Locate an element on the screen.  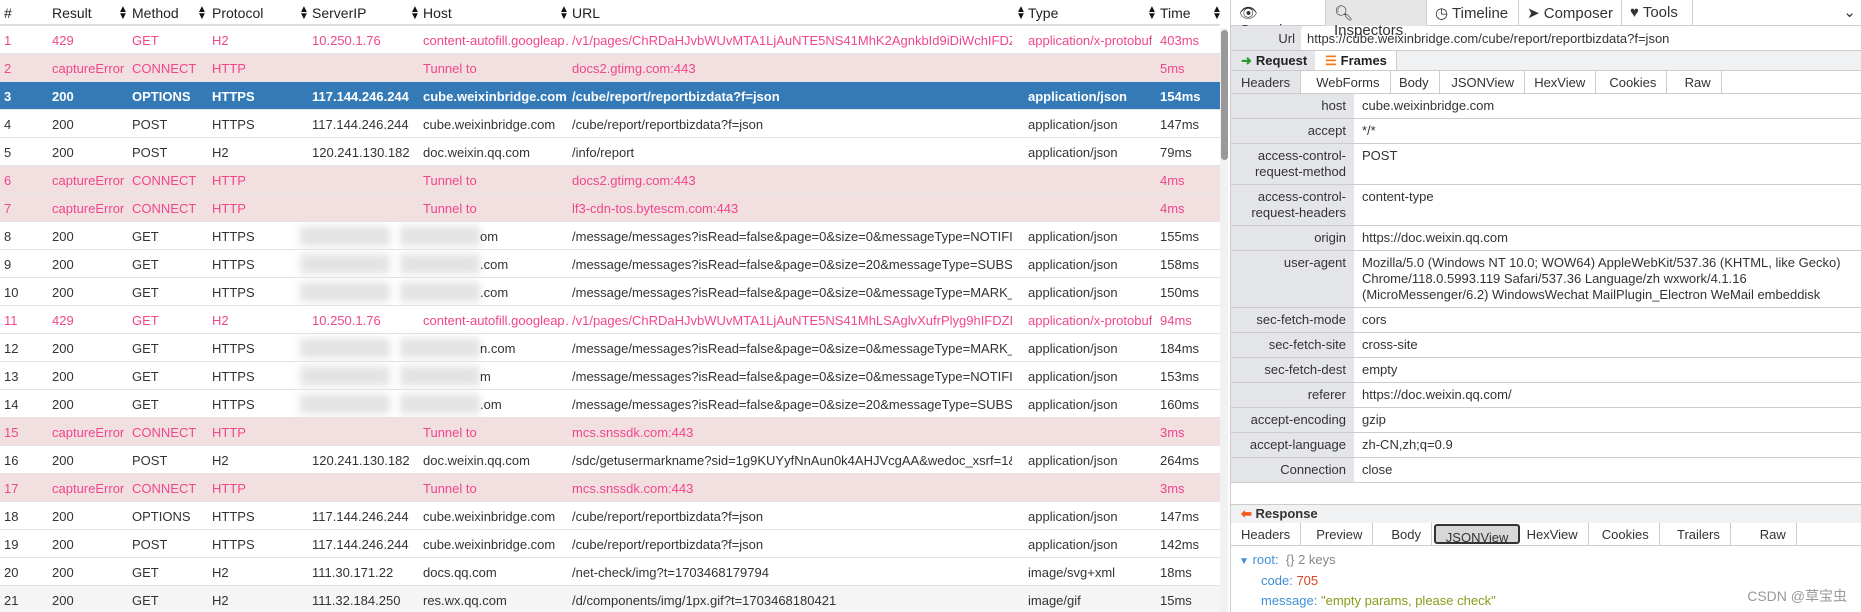
column-header-serverip: ServerIP is located at coordinates (339, 13).